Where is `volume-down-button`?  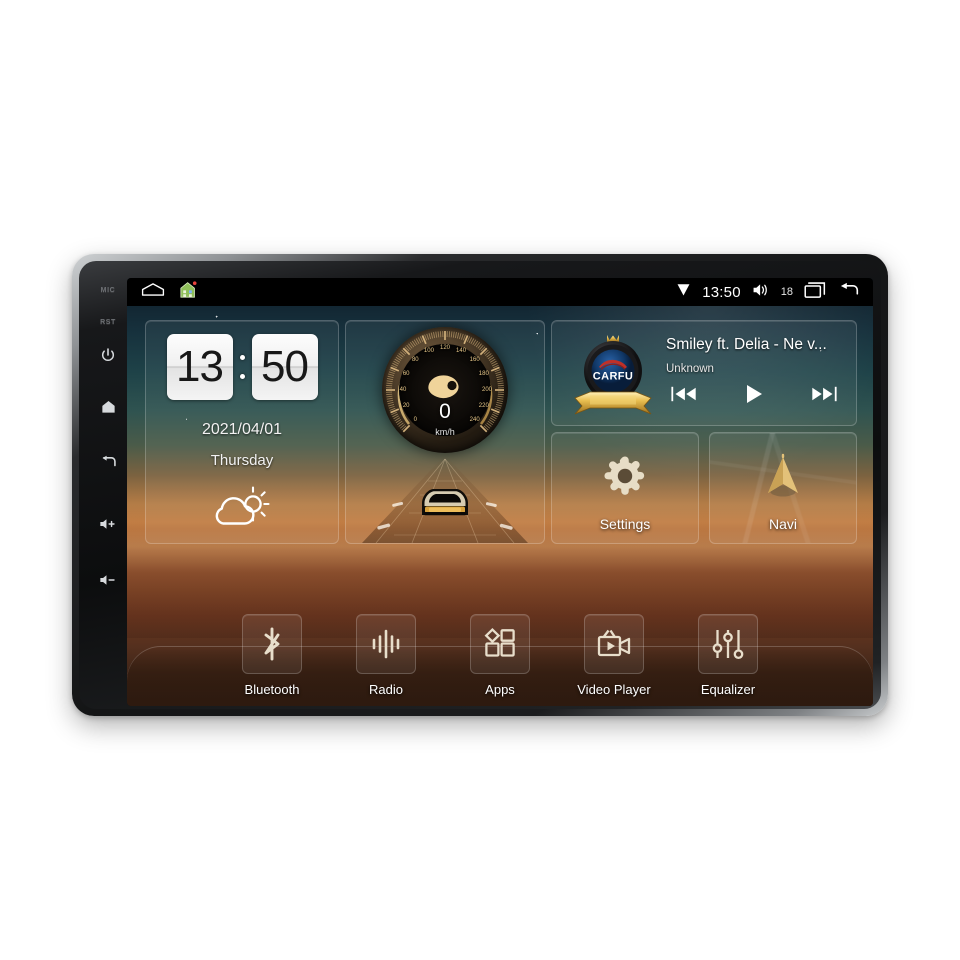 volume-down-button is located at coordinates (108, 580).